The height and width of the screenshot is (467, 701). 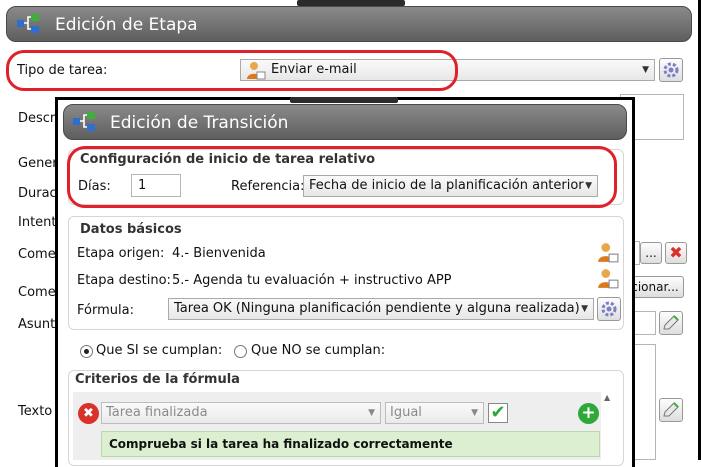 What do you see at coordinates (38, 118) in the screenshot?
I see `outer-side-label: Descri` at bounding box center [38, 118].